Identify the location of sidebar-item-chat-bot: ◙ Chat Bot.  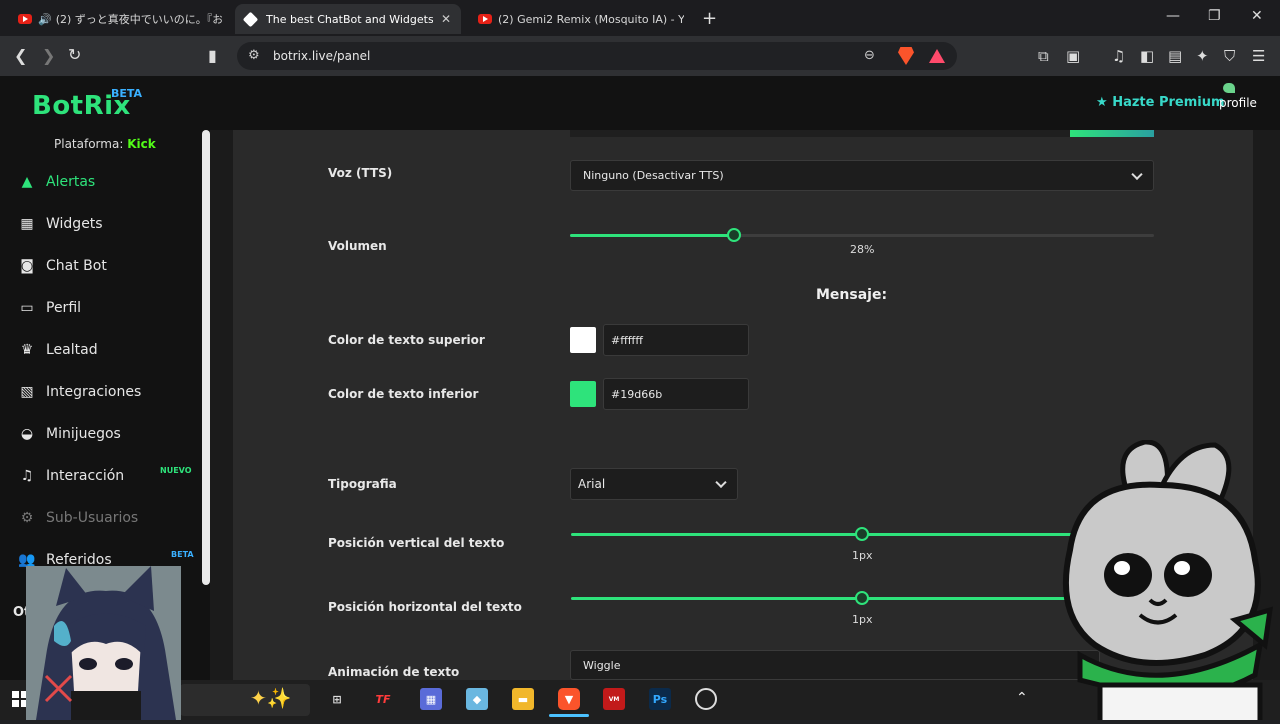
(62, 266).